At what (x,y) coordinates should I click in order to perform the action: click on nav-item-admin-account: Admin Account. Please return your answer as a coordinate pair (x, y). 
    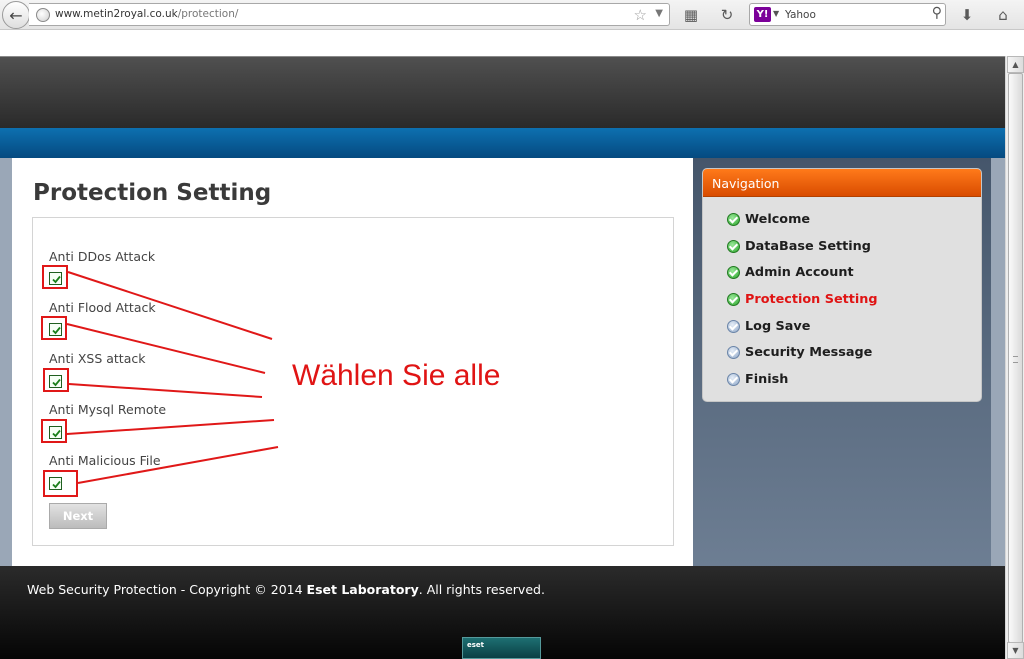
    Looking at the image, I should click on (790, 272).